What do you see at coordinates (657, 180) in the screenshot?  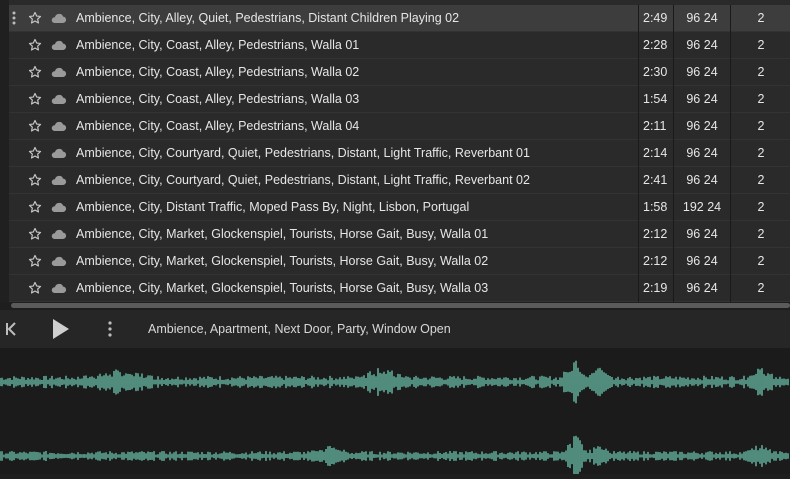 I see `sound-duration: 2:41` at bounding box center [657, 180].